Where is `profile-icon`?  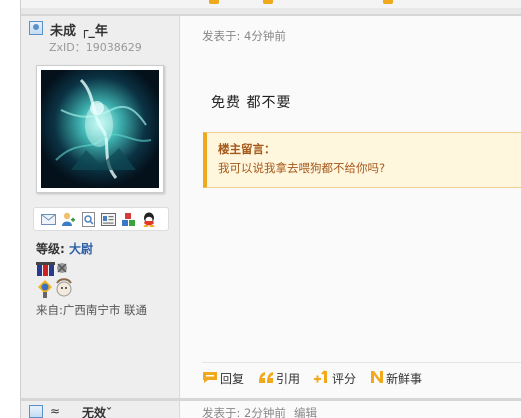
profile-icon is located at coordinates (88, 219).